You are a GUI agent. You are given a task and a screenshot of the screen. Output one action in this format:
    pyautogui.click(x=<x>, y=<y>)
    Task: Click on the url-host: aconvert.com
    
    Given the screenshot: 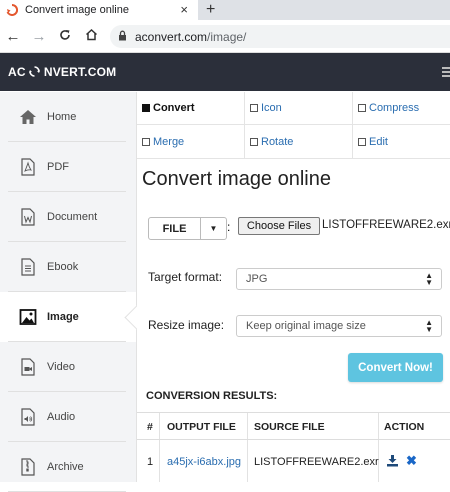 What is the action you would take?
    pyautogui.click(x=171, y=36)
    